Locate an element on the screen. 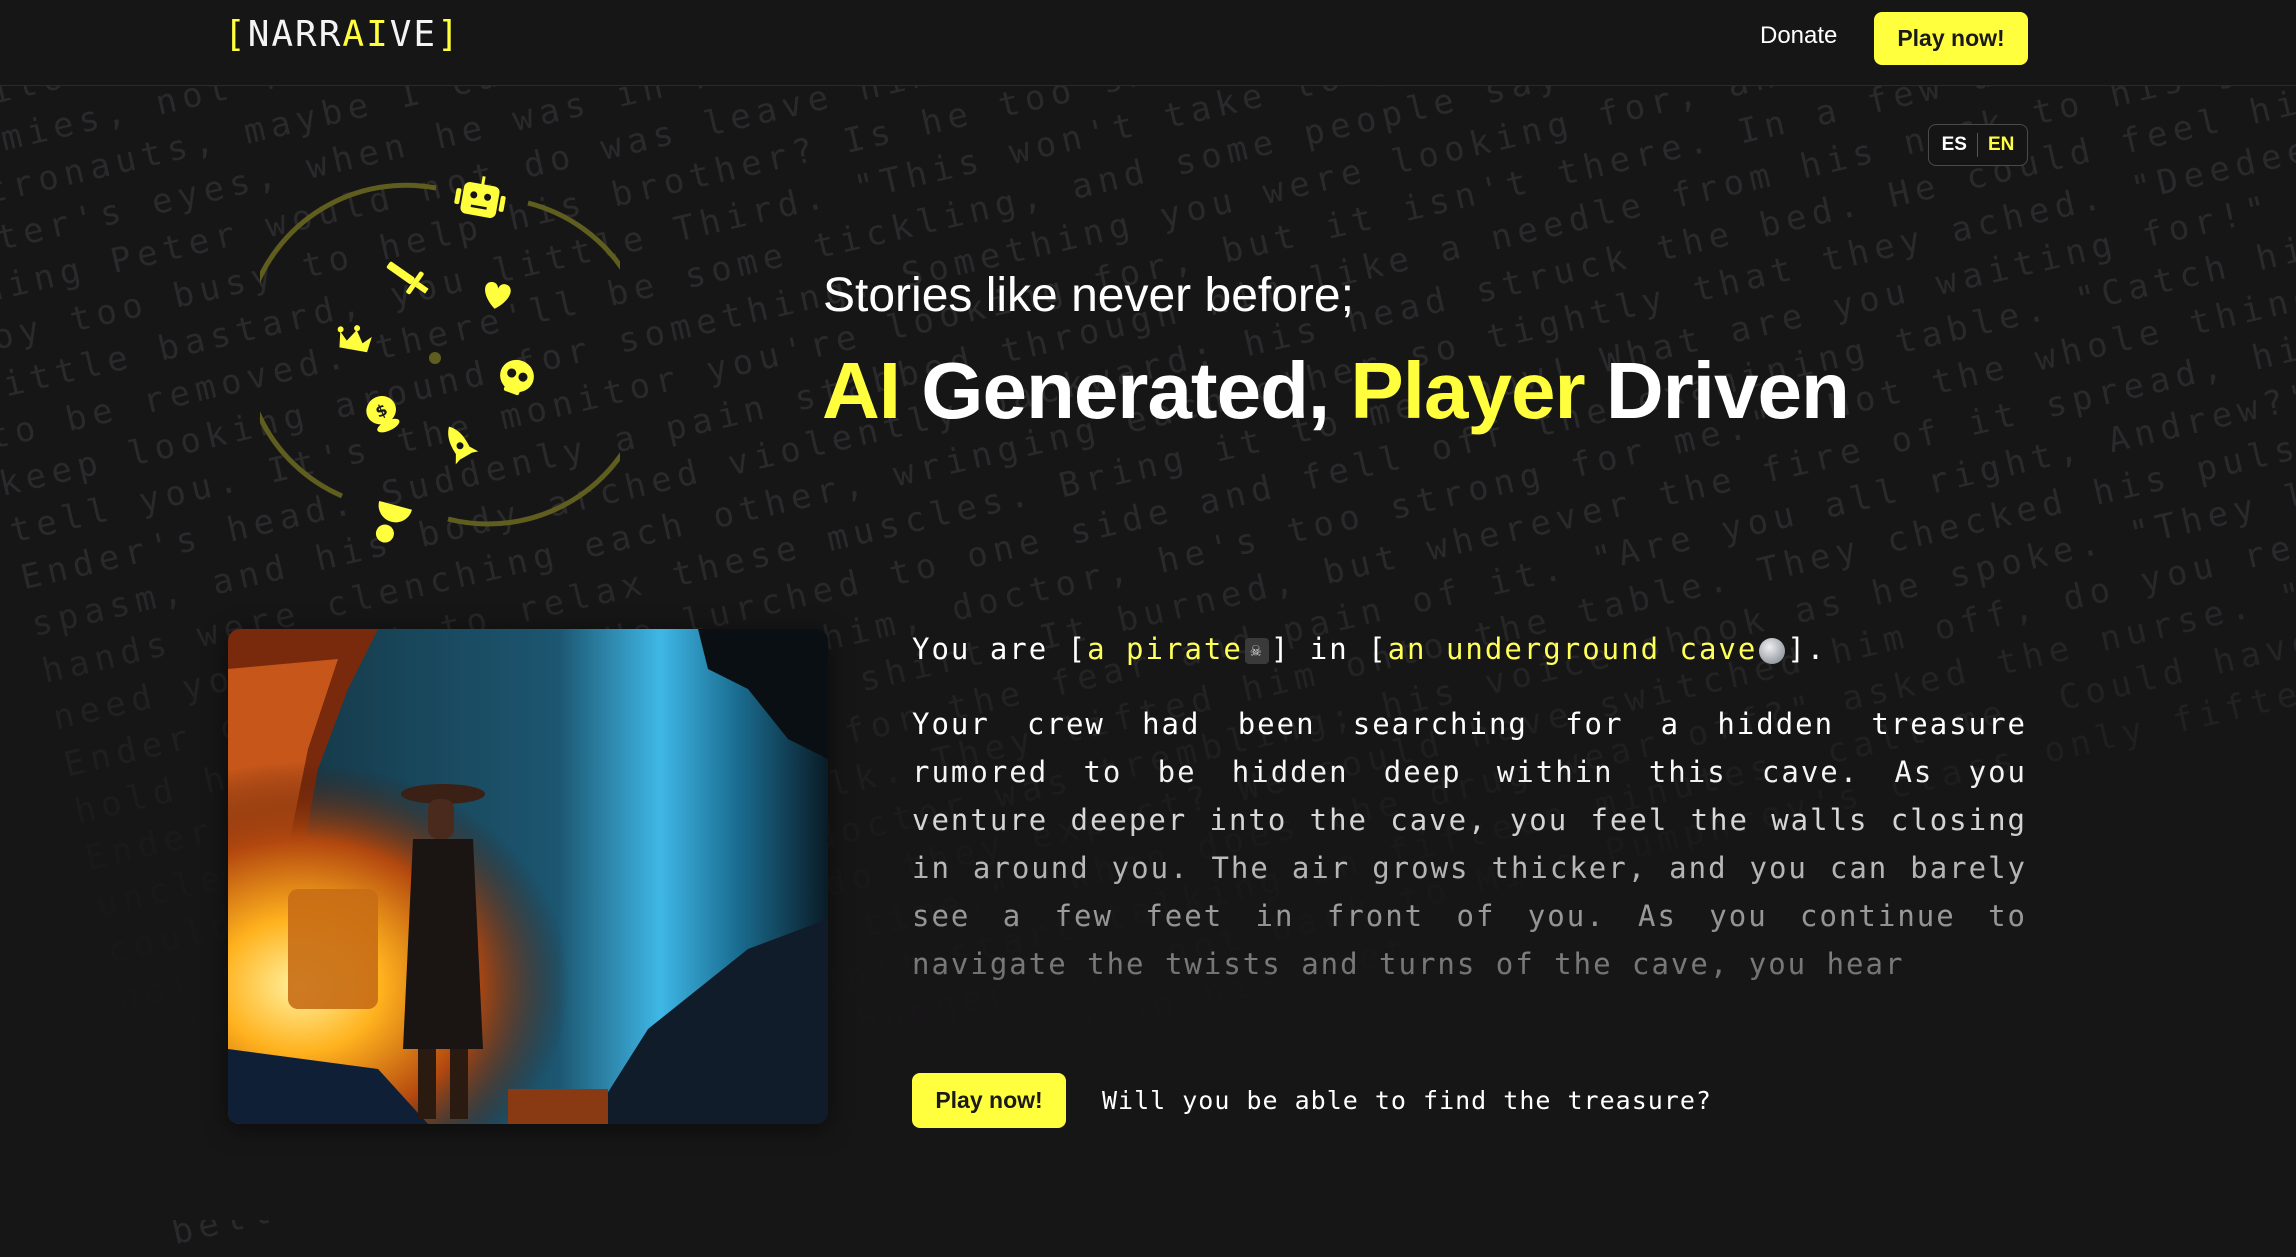  logo-text-narr: NARR is located at coordinates (295, 34).